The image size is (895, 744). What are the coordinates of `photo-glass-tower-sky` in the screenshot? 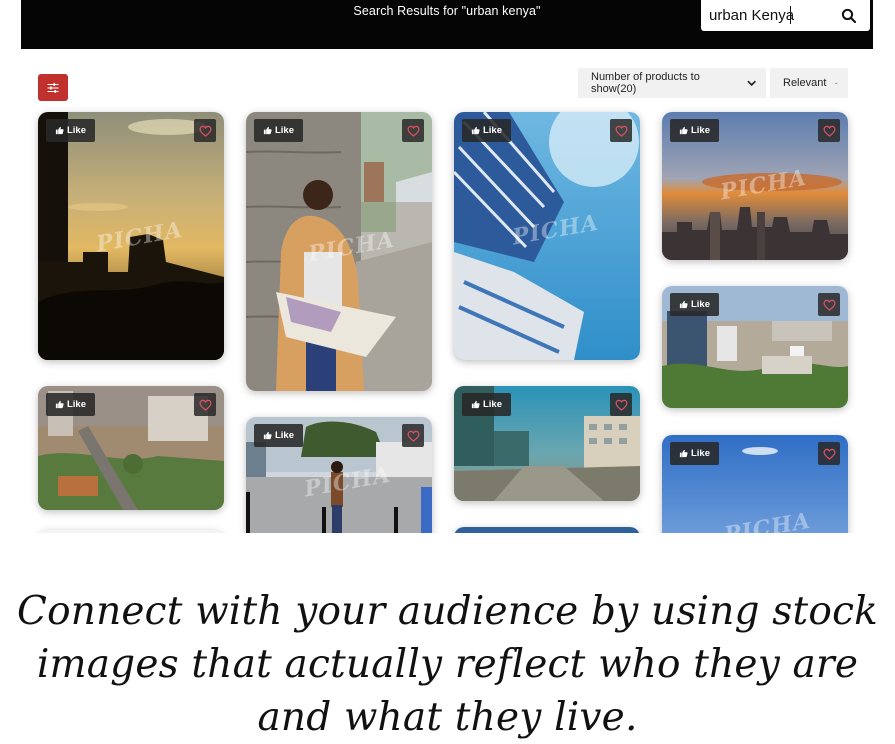 It's located at (547, 236).